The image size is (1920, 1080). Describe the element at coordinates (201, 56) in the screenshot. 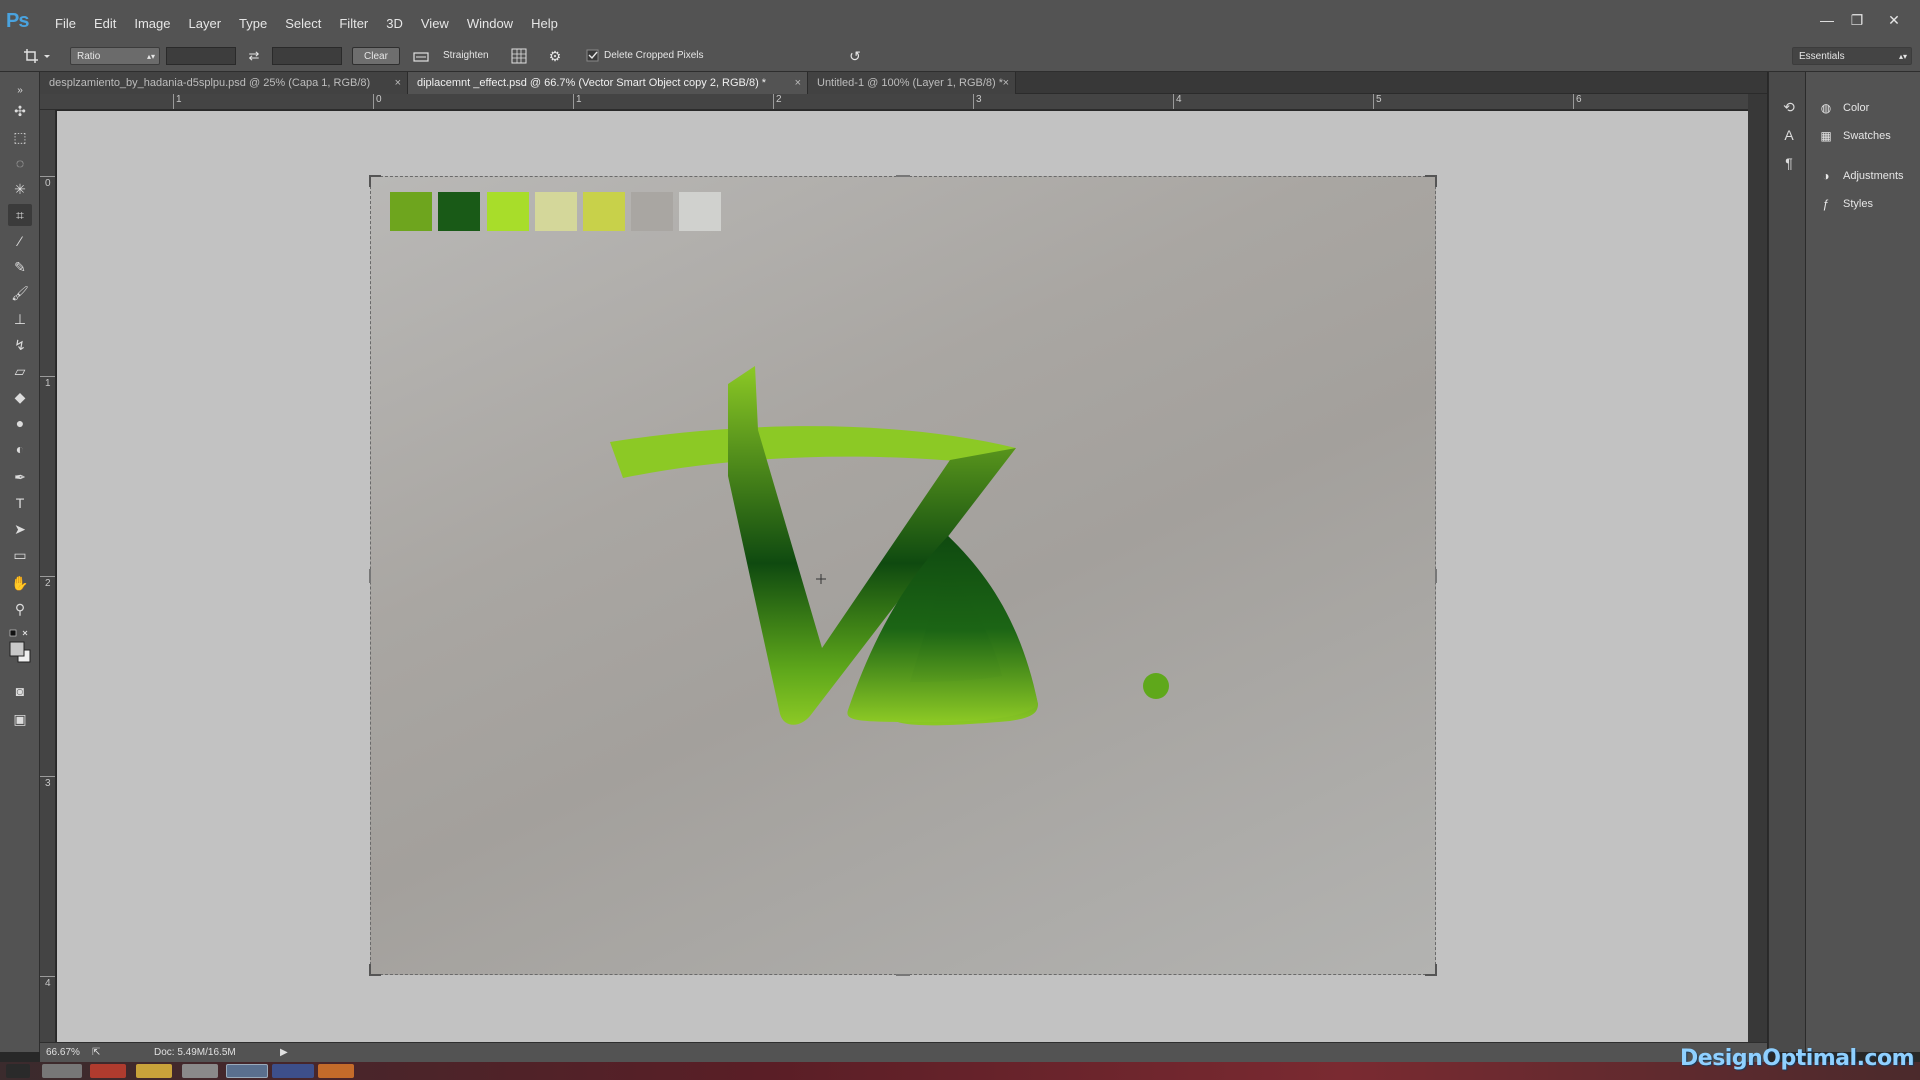

I see `ratio-width-field` at that location.